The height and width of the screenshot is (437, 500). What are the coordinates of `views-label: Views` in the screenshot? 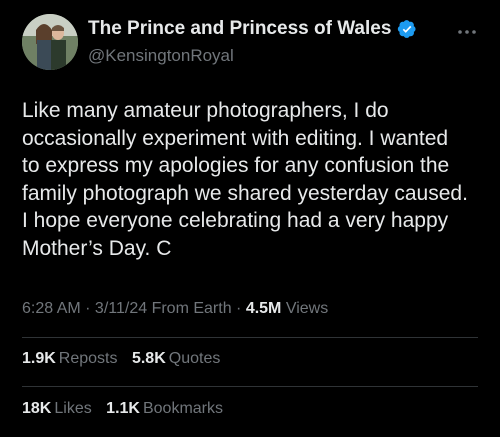 It's located at (305, 308).